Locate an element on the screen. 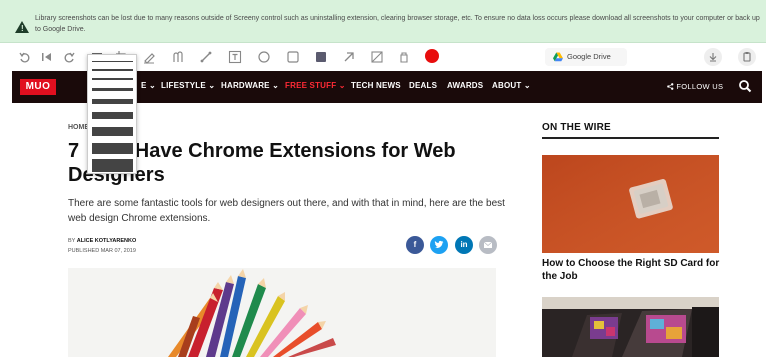 Image resolution: width=766 pixels, height=357 pixels. twitter-icon is located at coordinates (439, 244).